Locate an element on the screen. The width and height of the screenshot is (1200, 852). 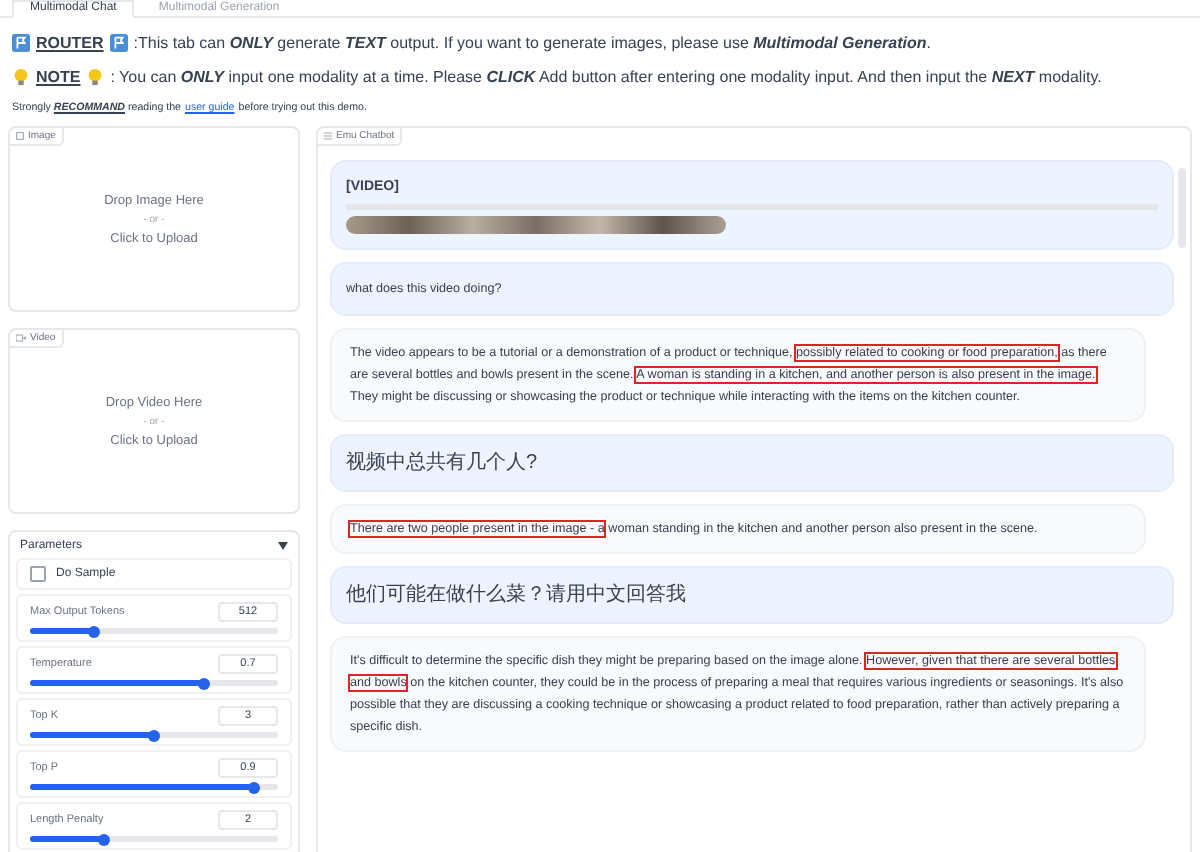
video-icon is located at coordinates (21, 338).